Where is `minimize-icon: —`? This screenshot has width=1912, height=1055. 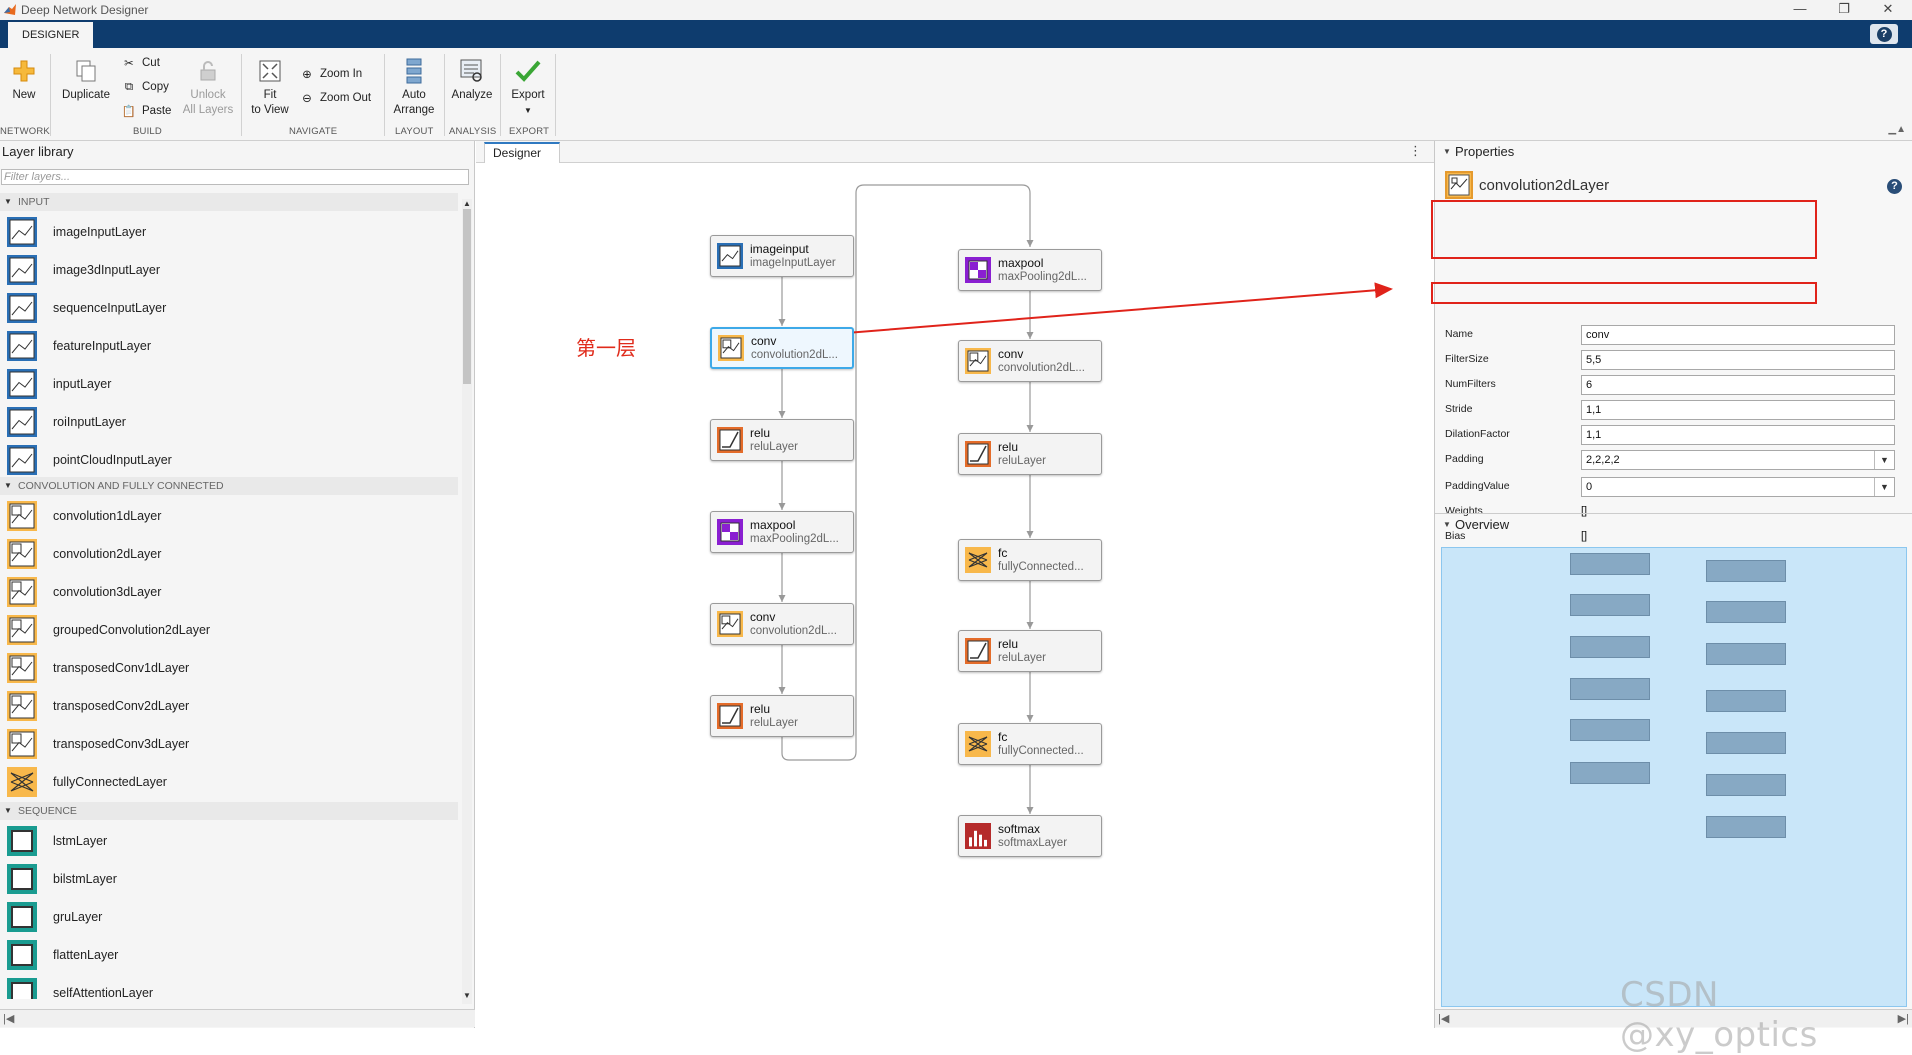 minimize-icon: — is located at coordinates (1800, 10).